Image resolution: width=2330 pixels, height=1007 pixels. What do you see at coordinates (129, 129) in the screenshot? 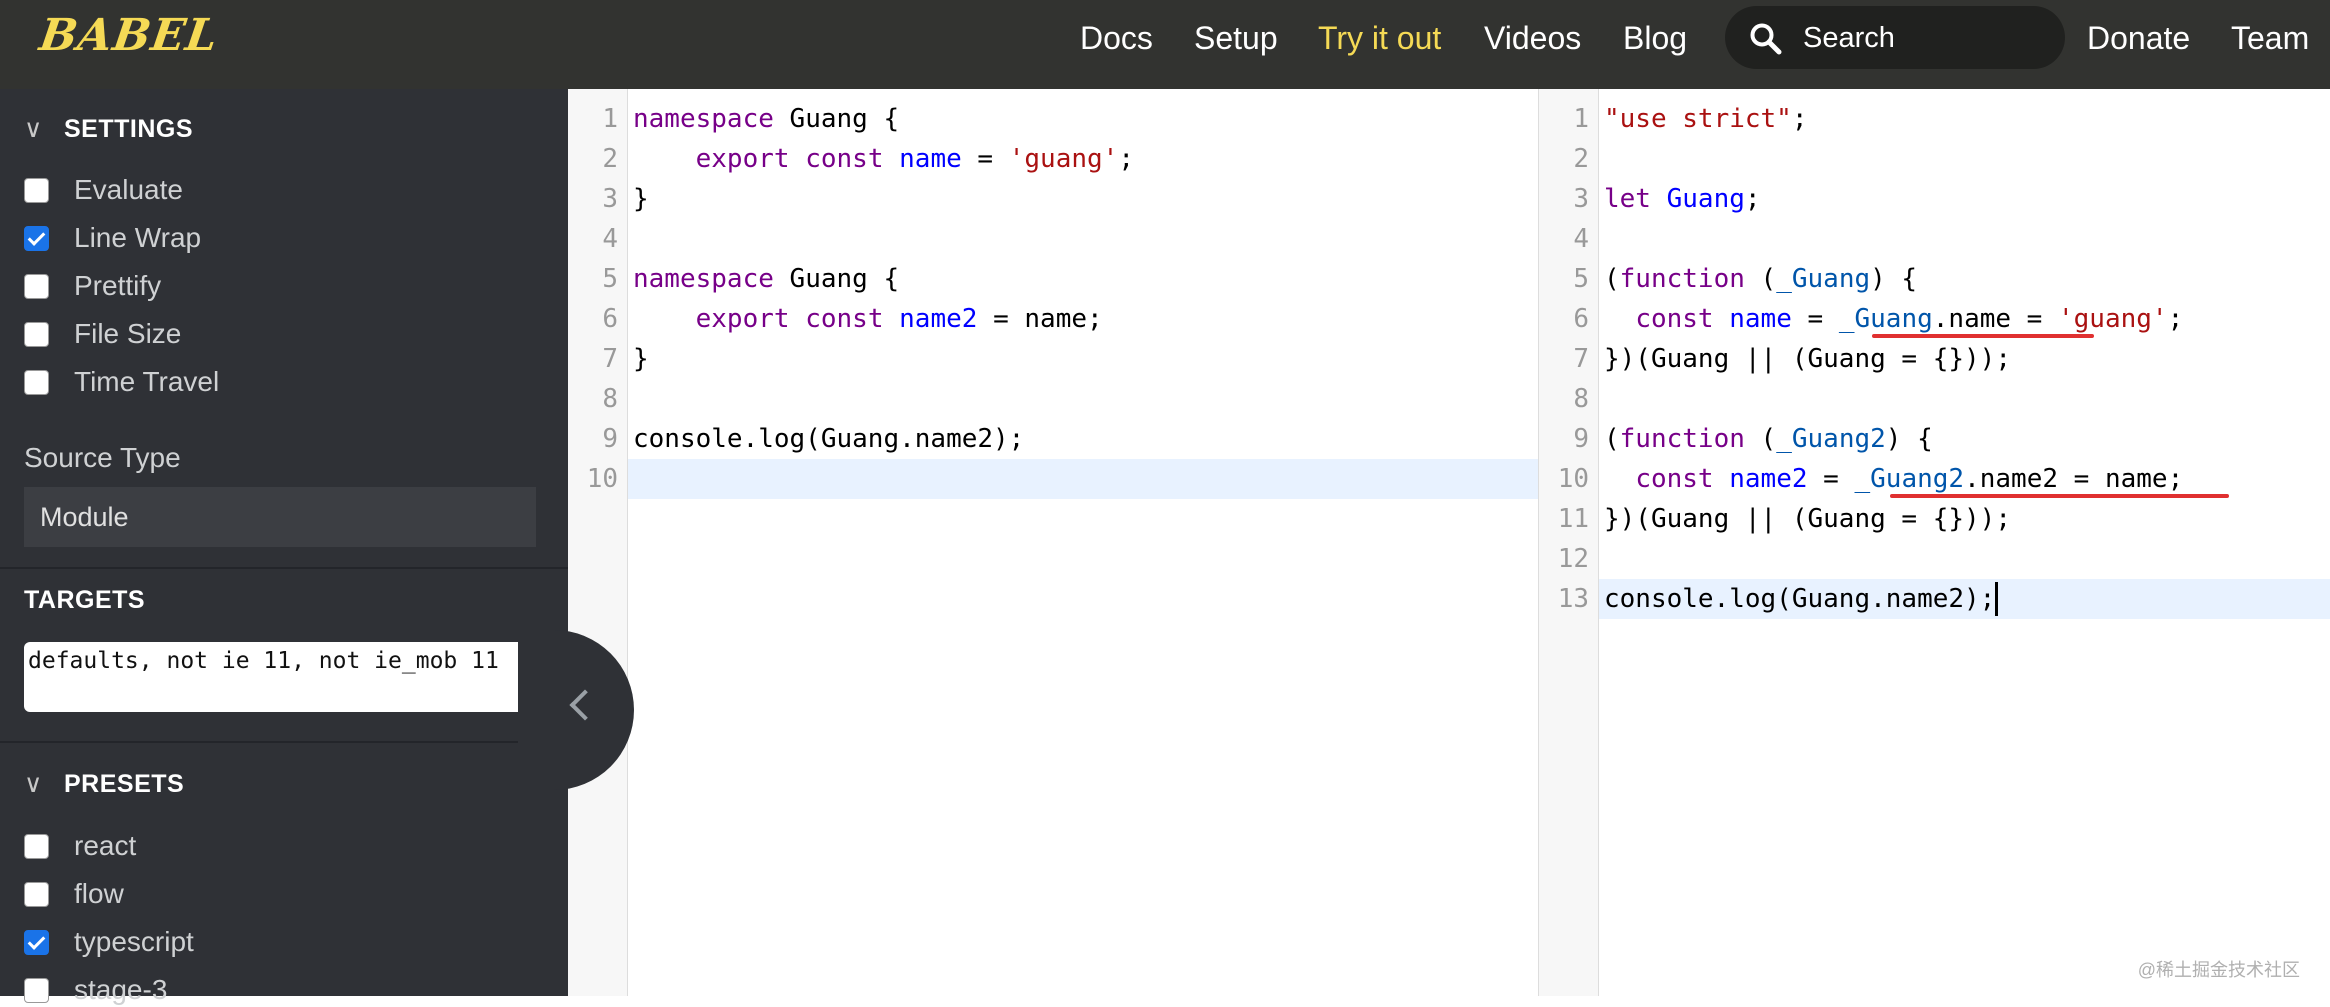
I see `settings-title: SETTINGS` at bounding box center [129, 129].